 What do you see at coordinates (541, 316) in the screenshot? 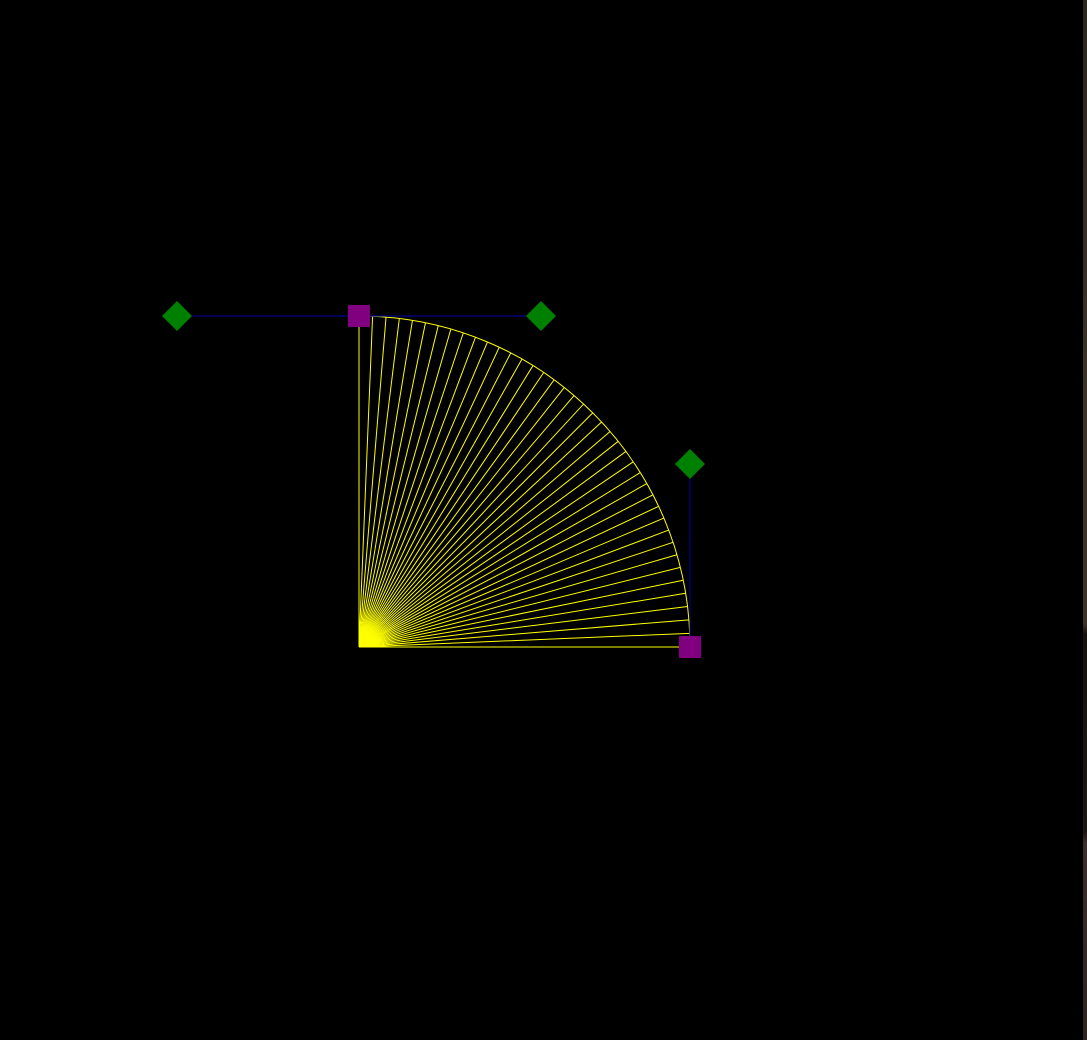
I see `control-start-right-handle` at bounding box center [541, 316].